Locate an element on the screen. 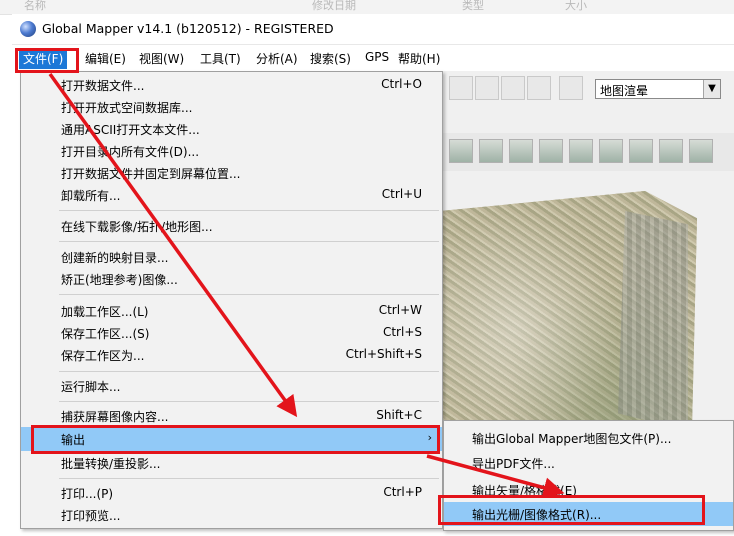 This screenshot has height=536, width=734. arrow-to-raster-export is located at coordinates (495, 476).